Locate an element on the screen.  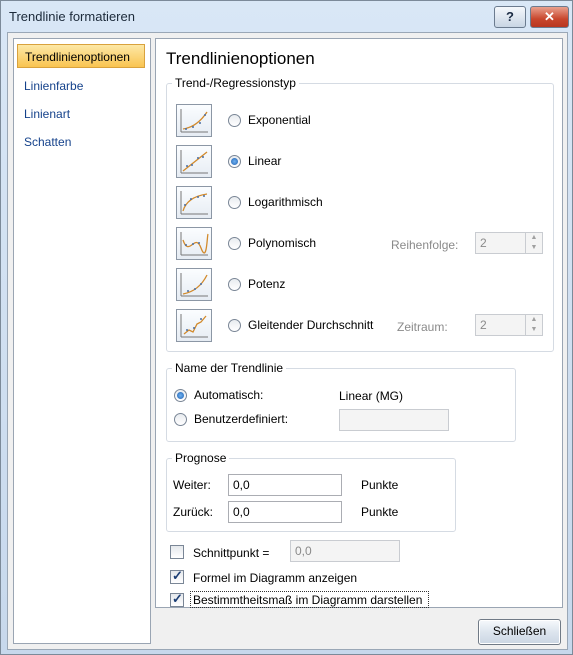
close-window-button: ✕ is located at coordinates (549, 17).